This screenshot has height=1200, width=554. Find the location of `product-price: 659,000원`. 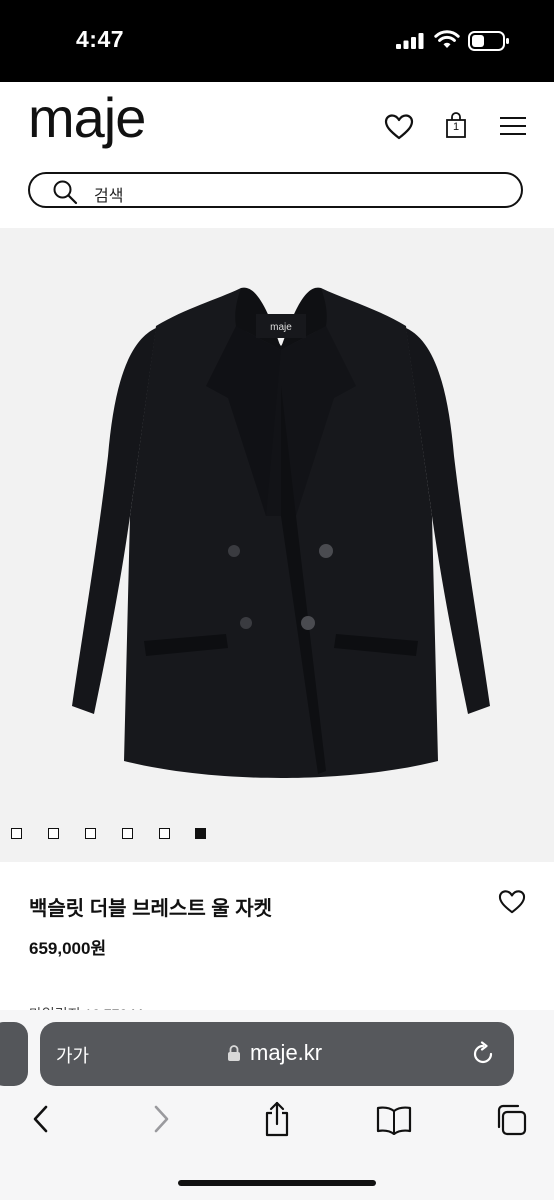

product-price: 659,000원 is located at coordinates (68, 948).